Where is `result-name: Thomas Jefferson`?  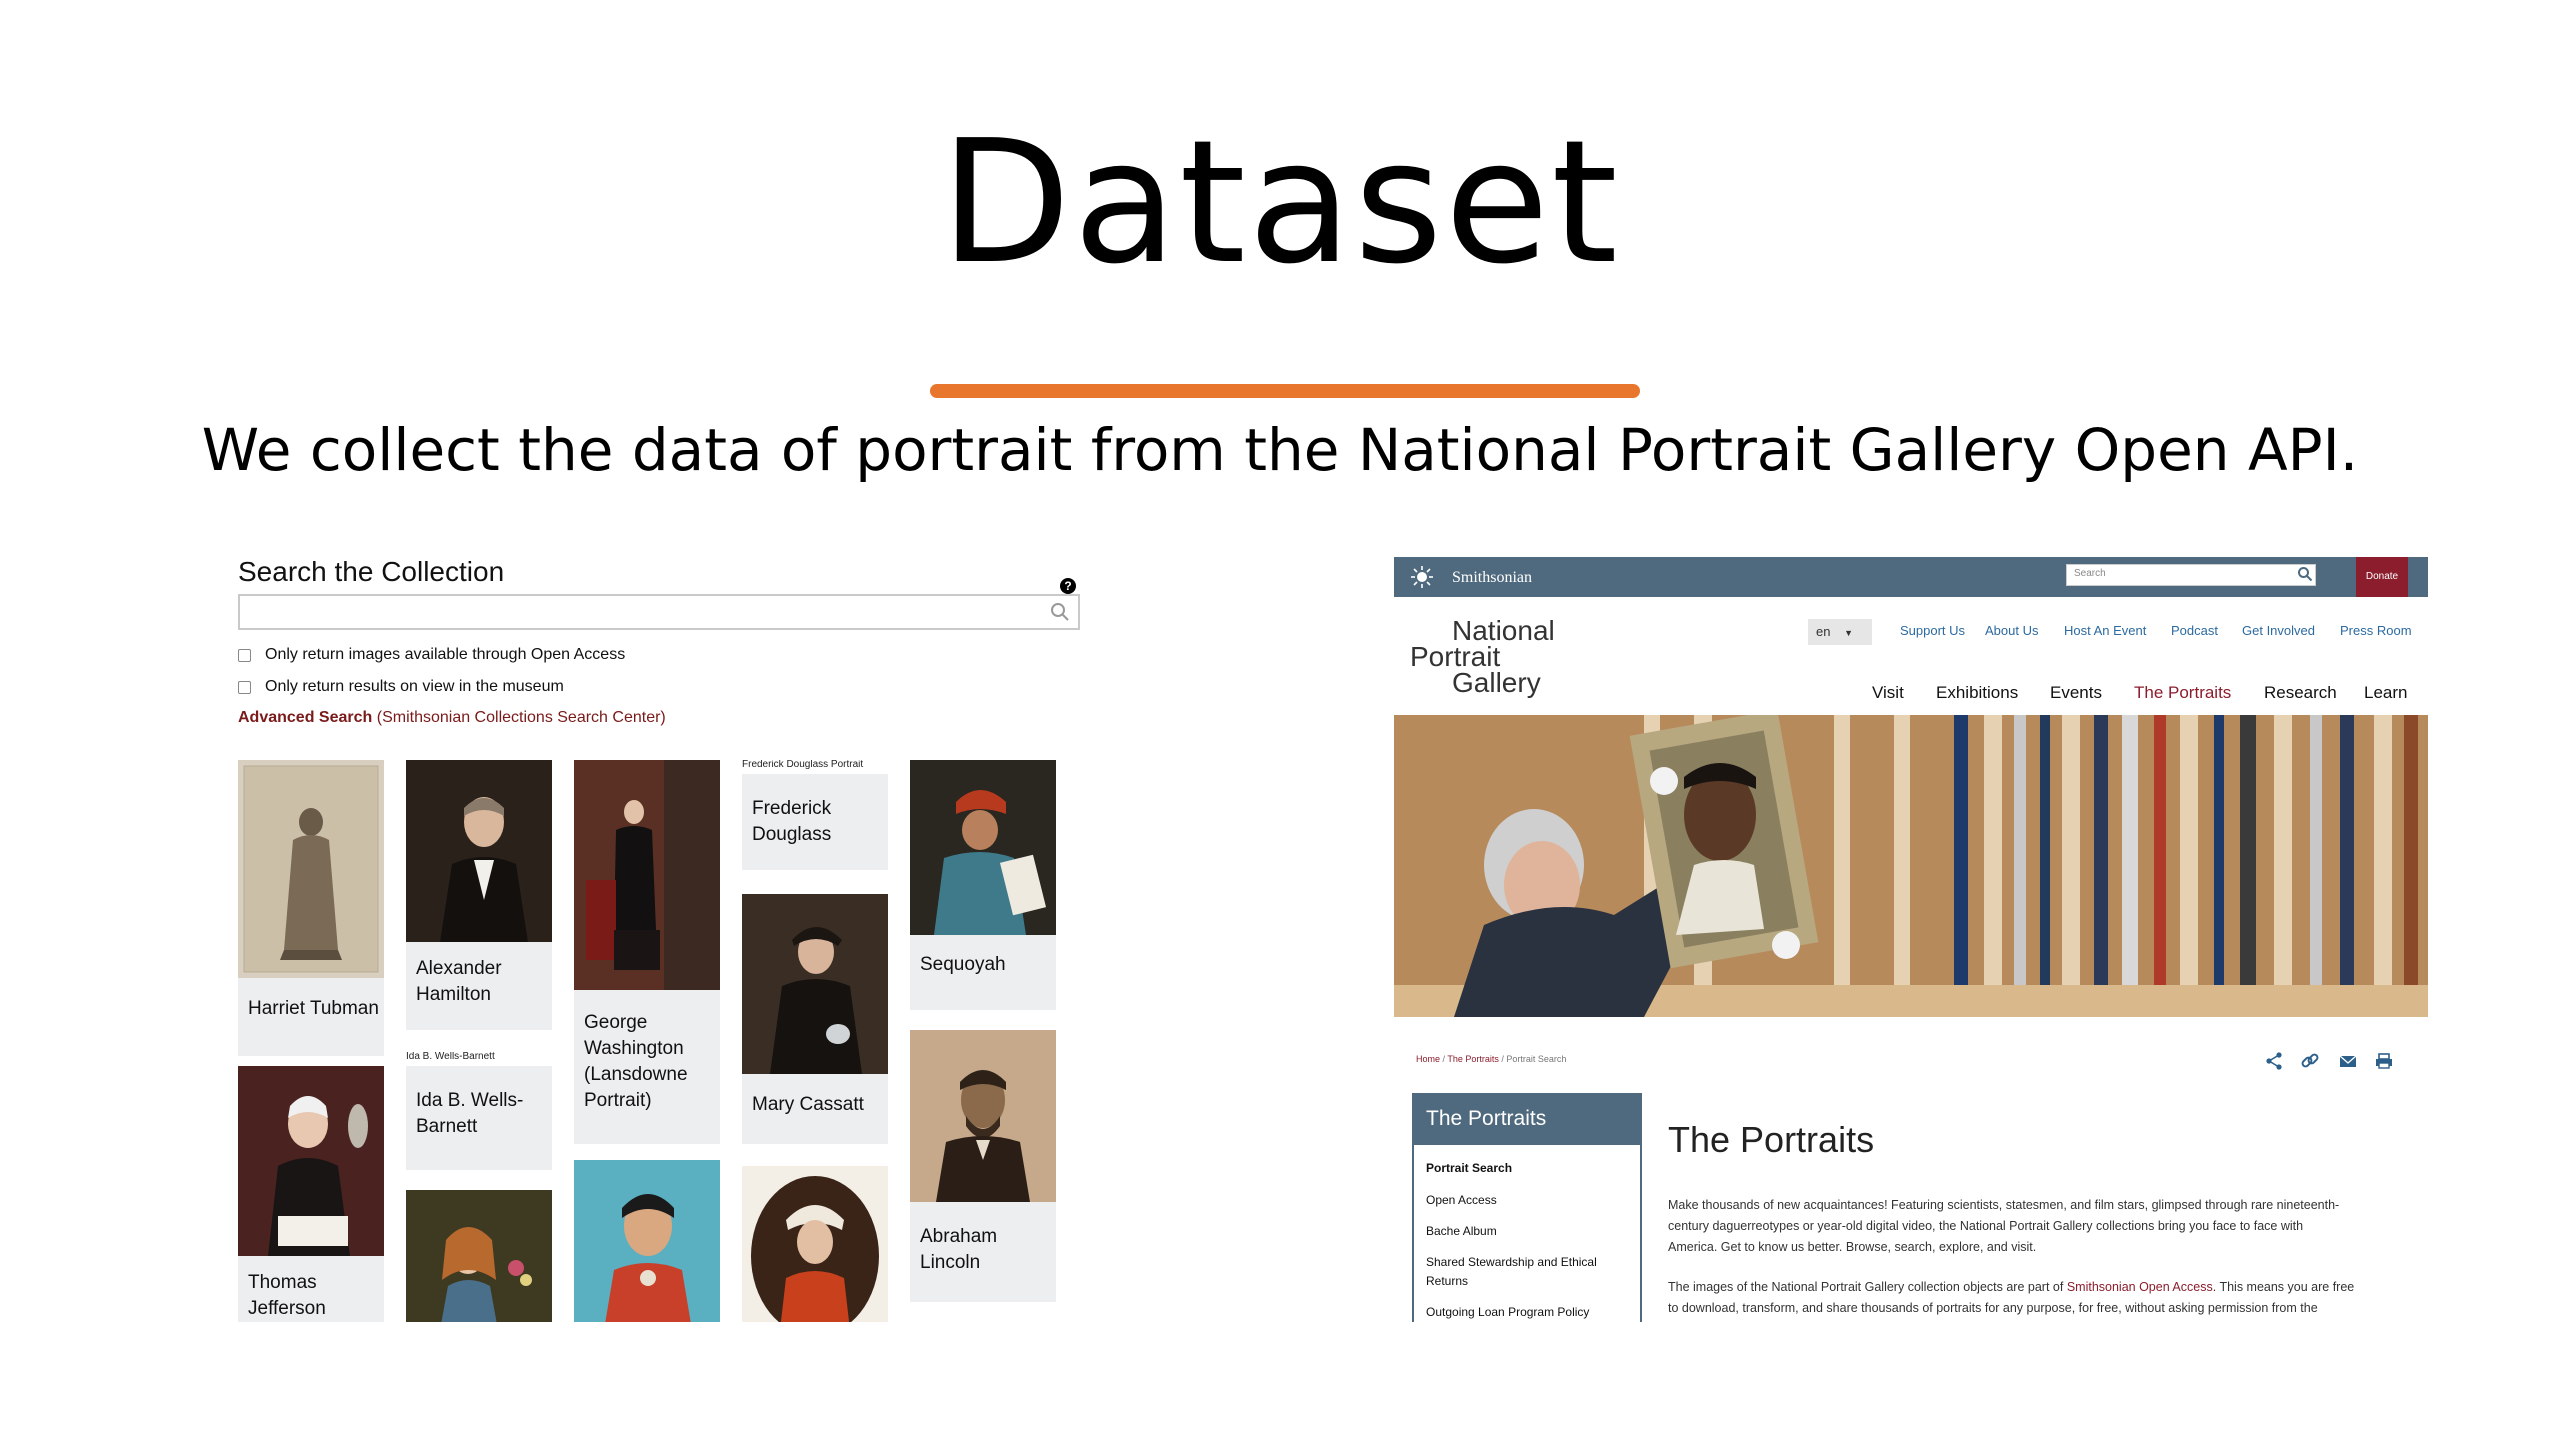 result-name: Thomas Jefferson is located at coordinates (287, 1295).